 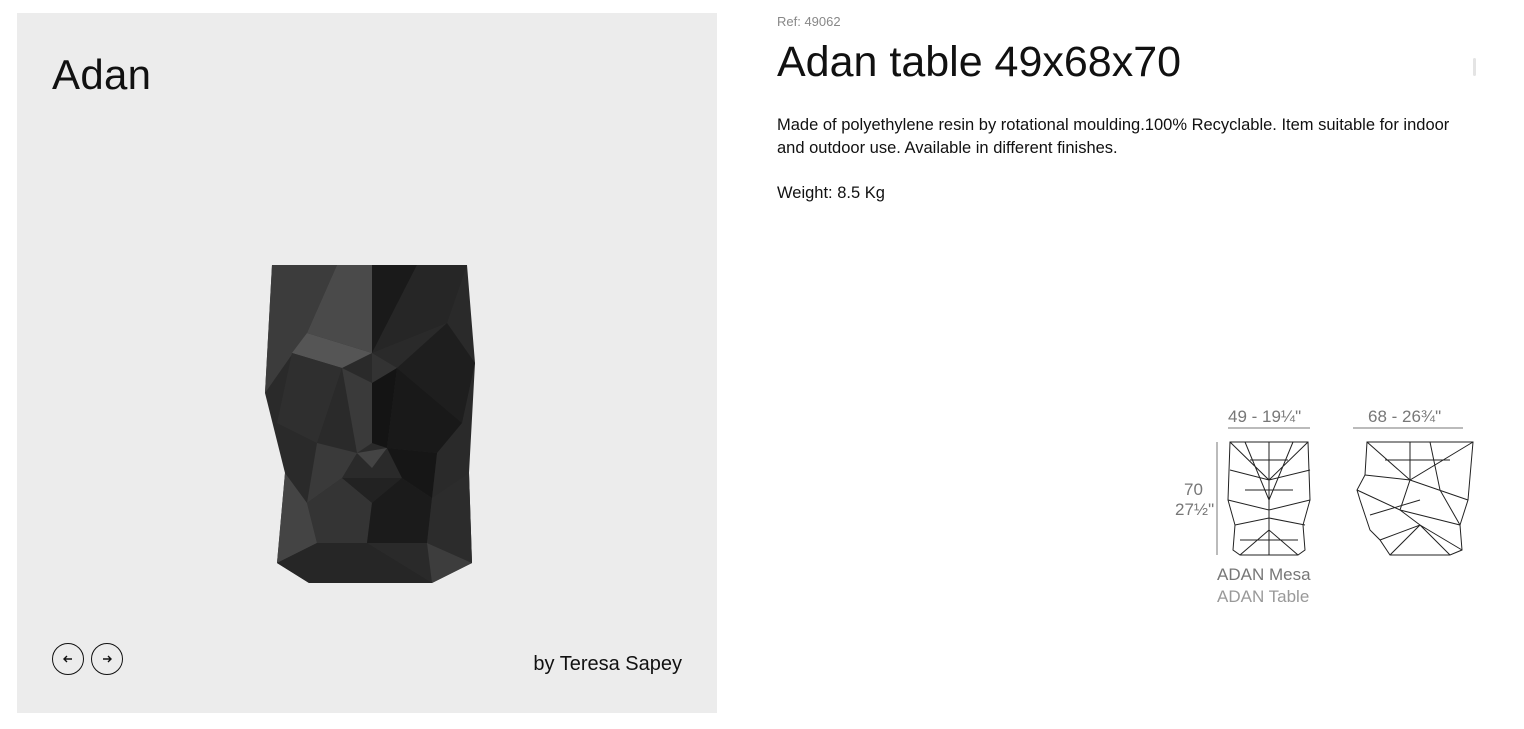 I want to click on height-cm-label: 70, so click(x=1193, y=489).